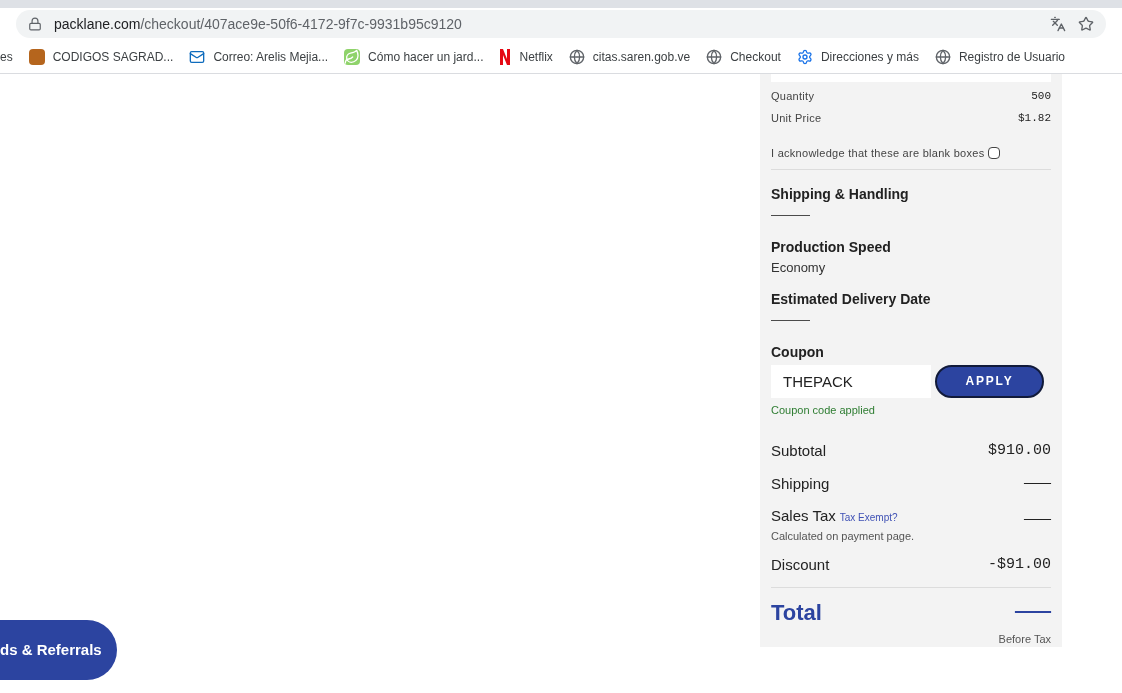 The height and width of the screenshot is (693, 1122). I want to click on detail-value: 500, so click(1041, 96).